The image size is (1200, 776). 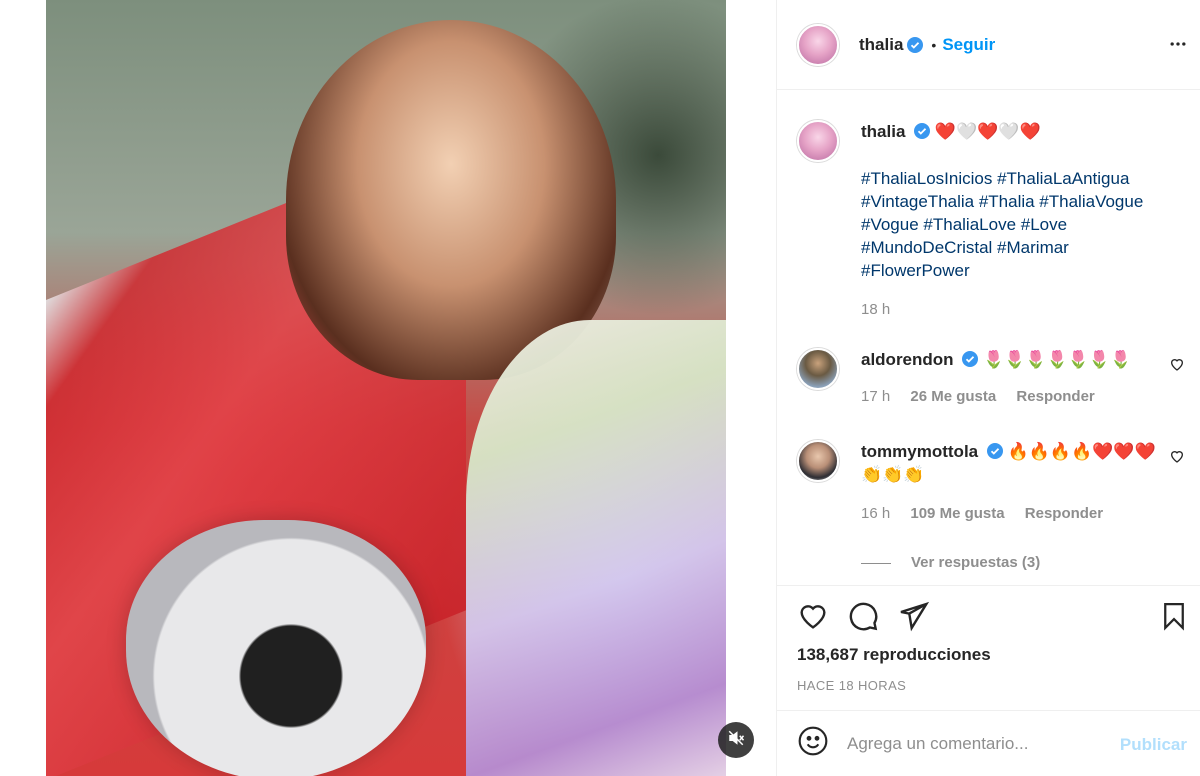 I want to click on comment-meta: 16 h 109 Me gusta Responder, so click(x=1026, y=513).